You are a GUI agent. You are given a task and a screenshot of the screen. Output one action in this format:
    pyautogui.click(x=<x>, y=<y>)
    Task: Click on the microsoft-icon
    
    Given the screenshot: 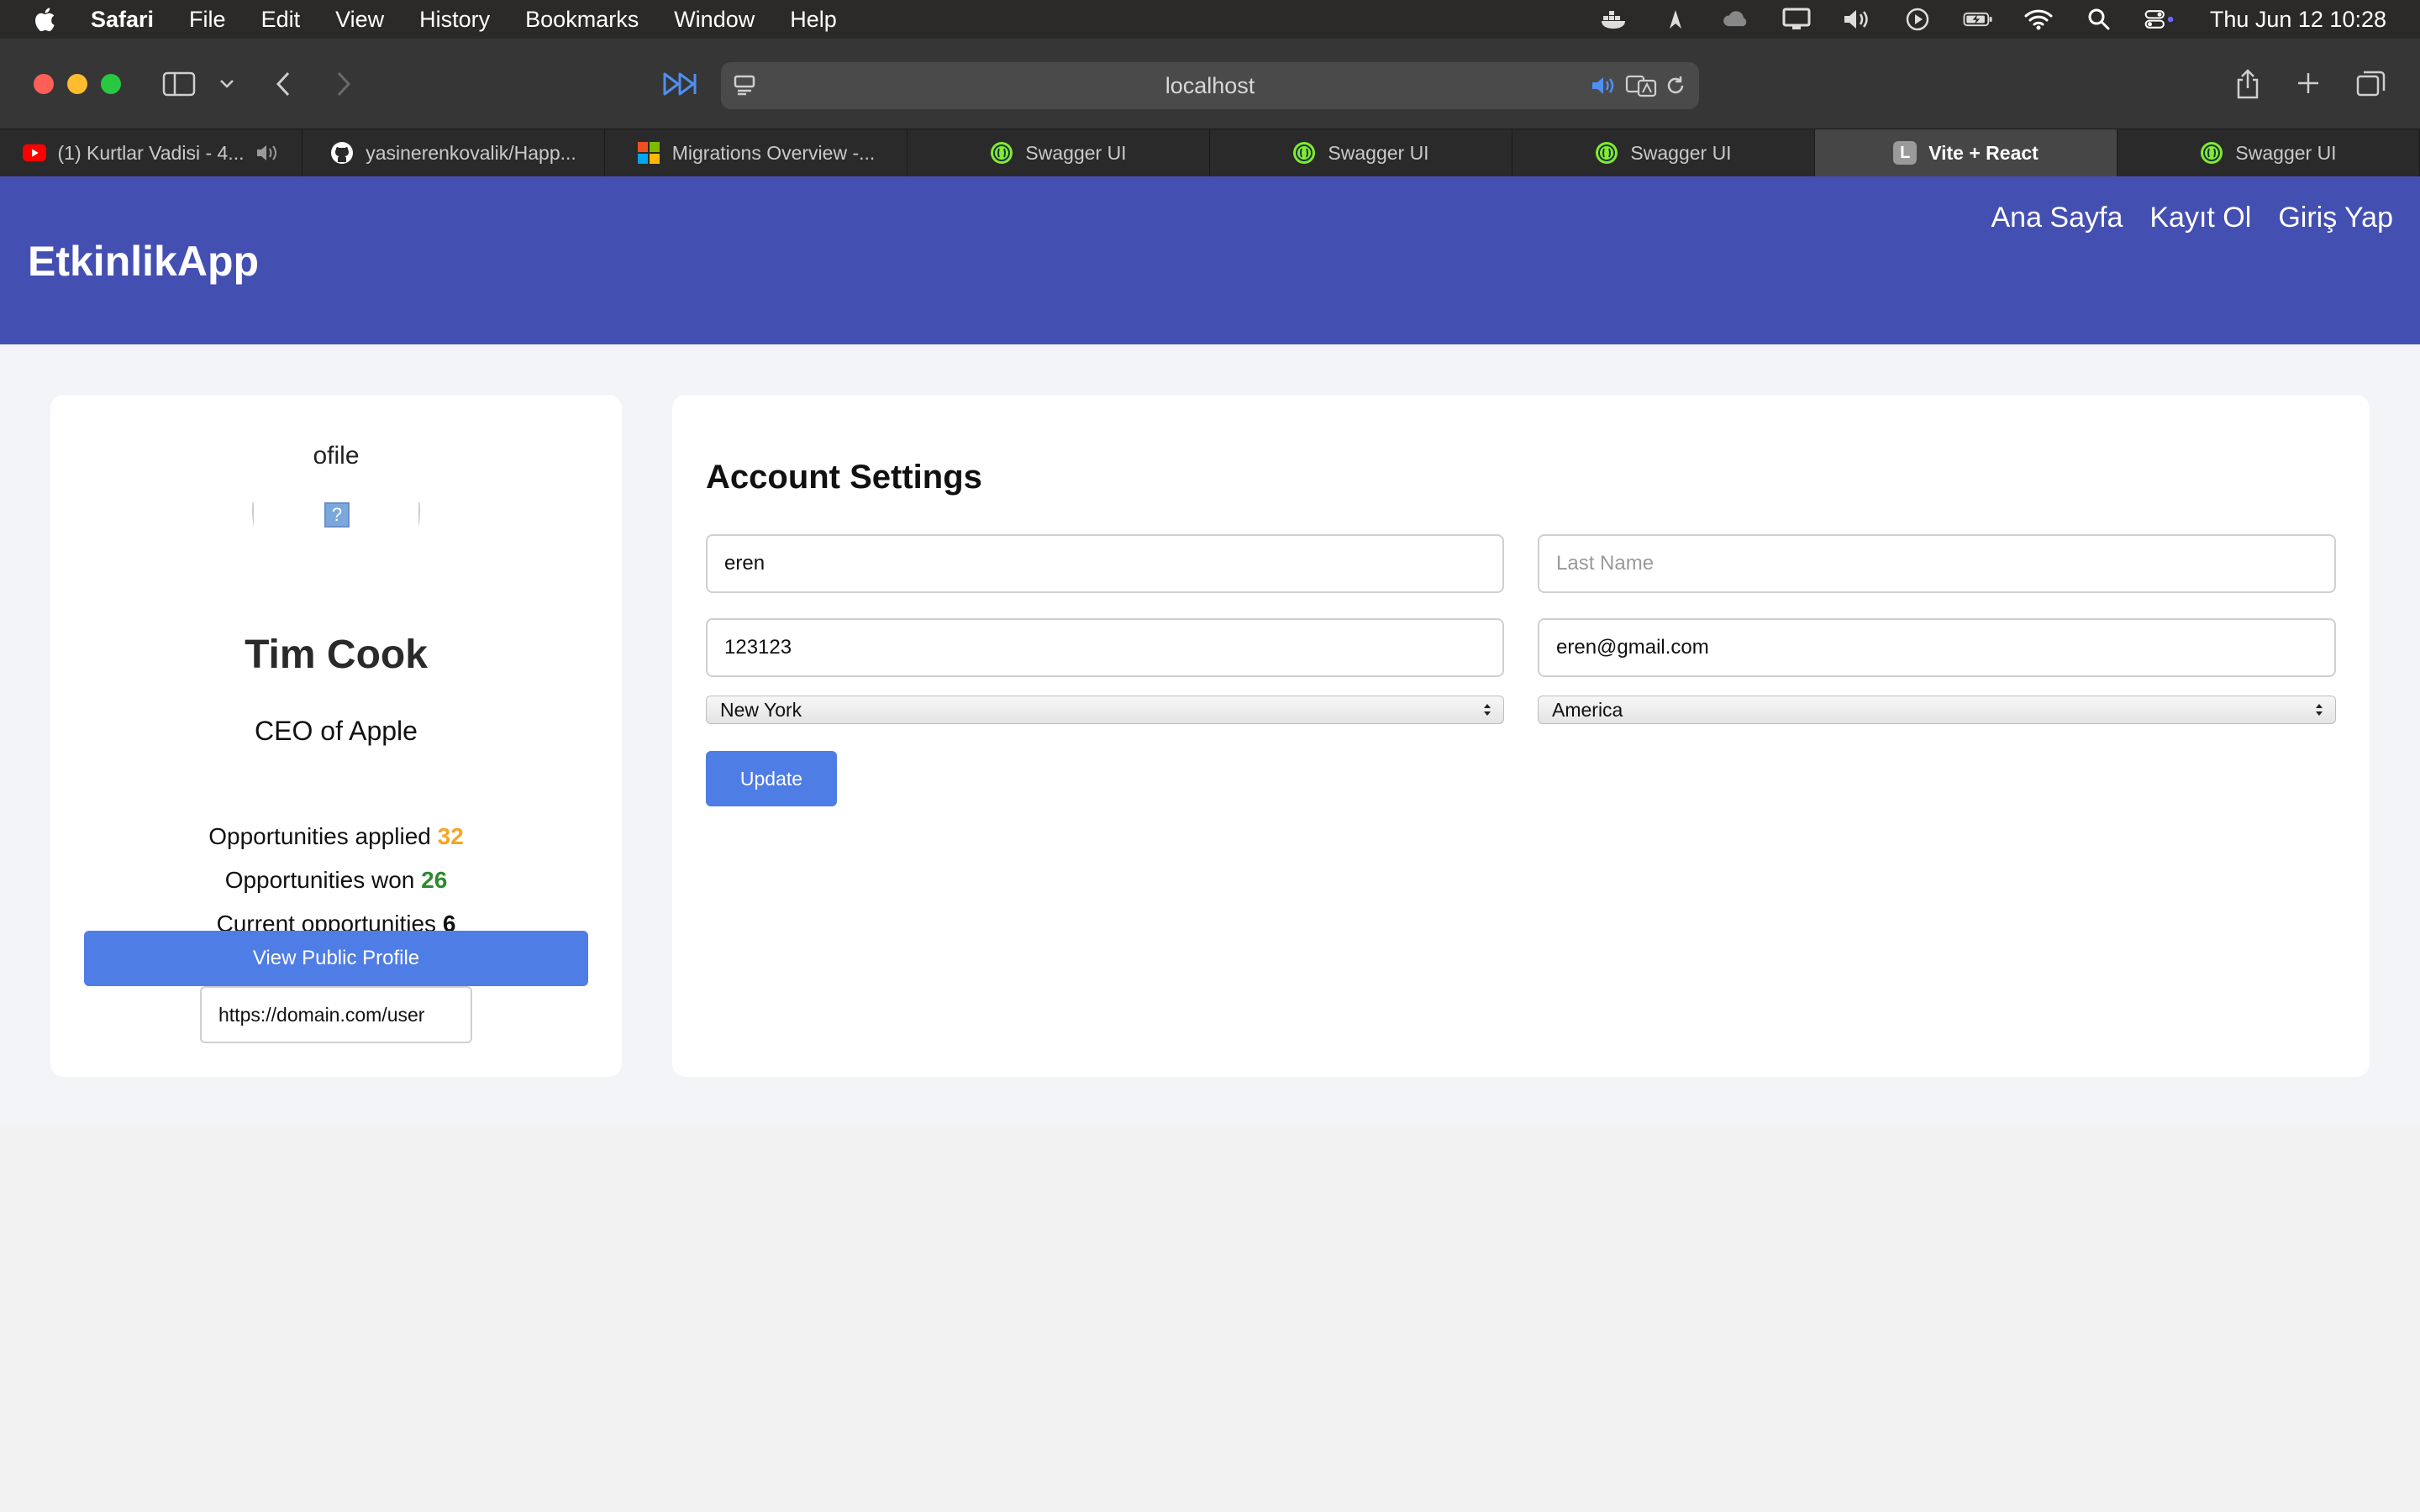 What is the action you would take?
    pyautogui.click(x=648, y=153)
    